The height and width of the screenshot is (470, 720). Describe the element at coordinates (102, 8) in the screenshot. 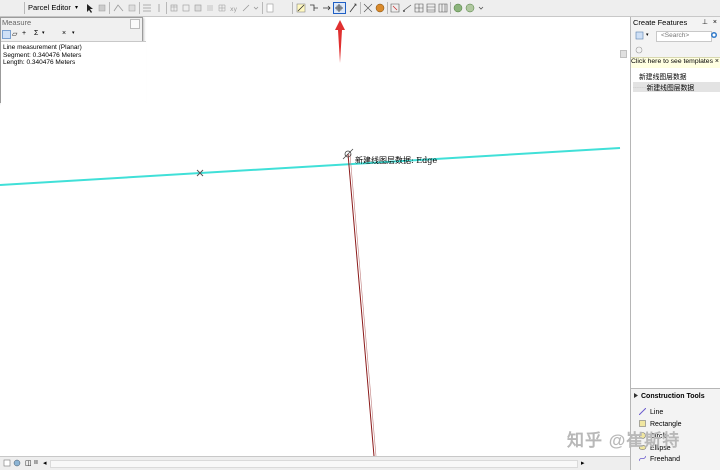

I see `parcel-tool-icon` at that location.